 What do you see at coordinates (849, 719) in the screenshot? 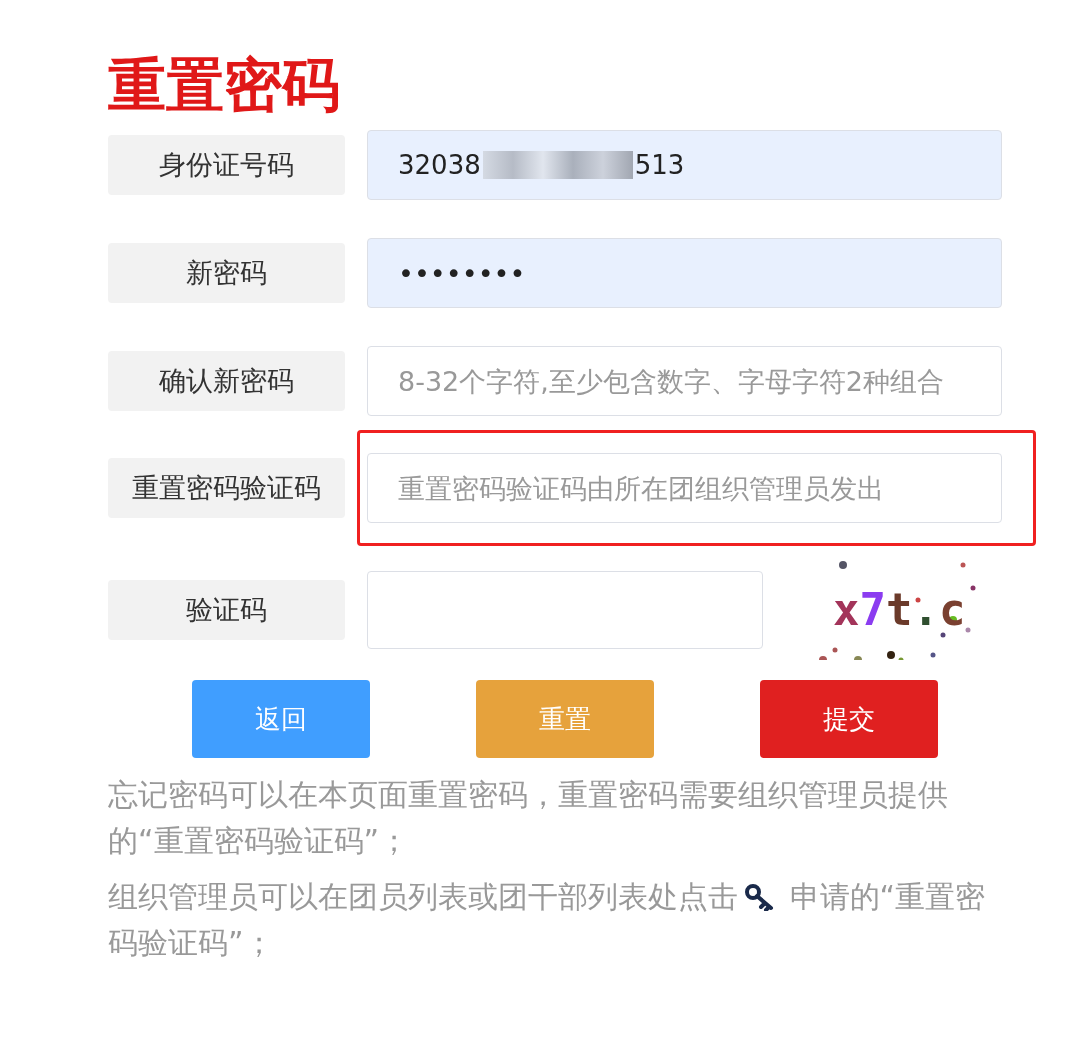
I see `action-button: 提交` at bounding box center [849, 719].